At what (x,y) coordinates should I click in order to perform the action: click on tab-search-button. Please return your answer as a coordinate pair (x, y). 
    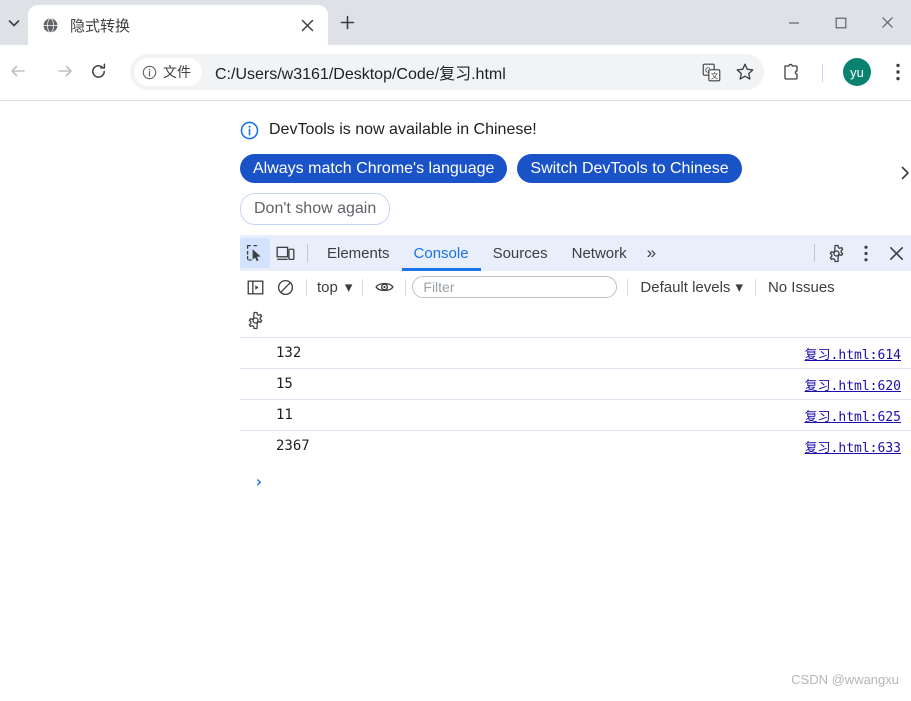
    Looking at the image, I should click on (14, 22).